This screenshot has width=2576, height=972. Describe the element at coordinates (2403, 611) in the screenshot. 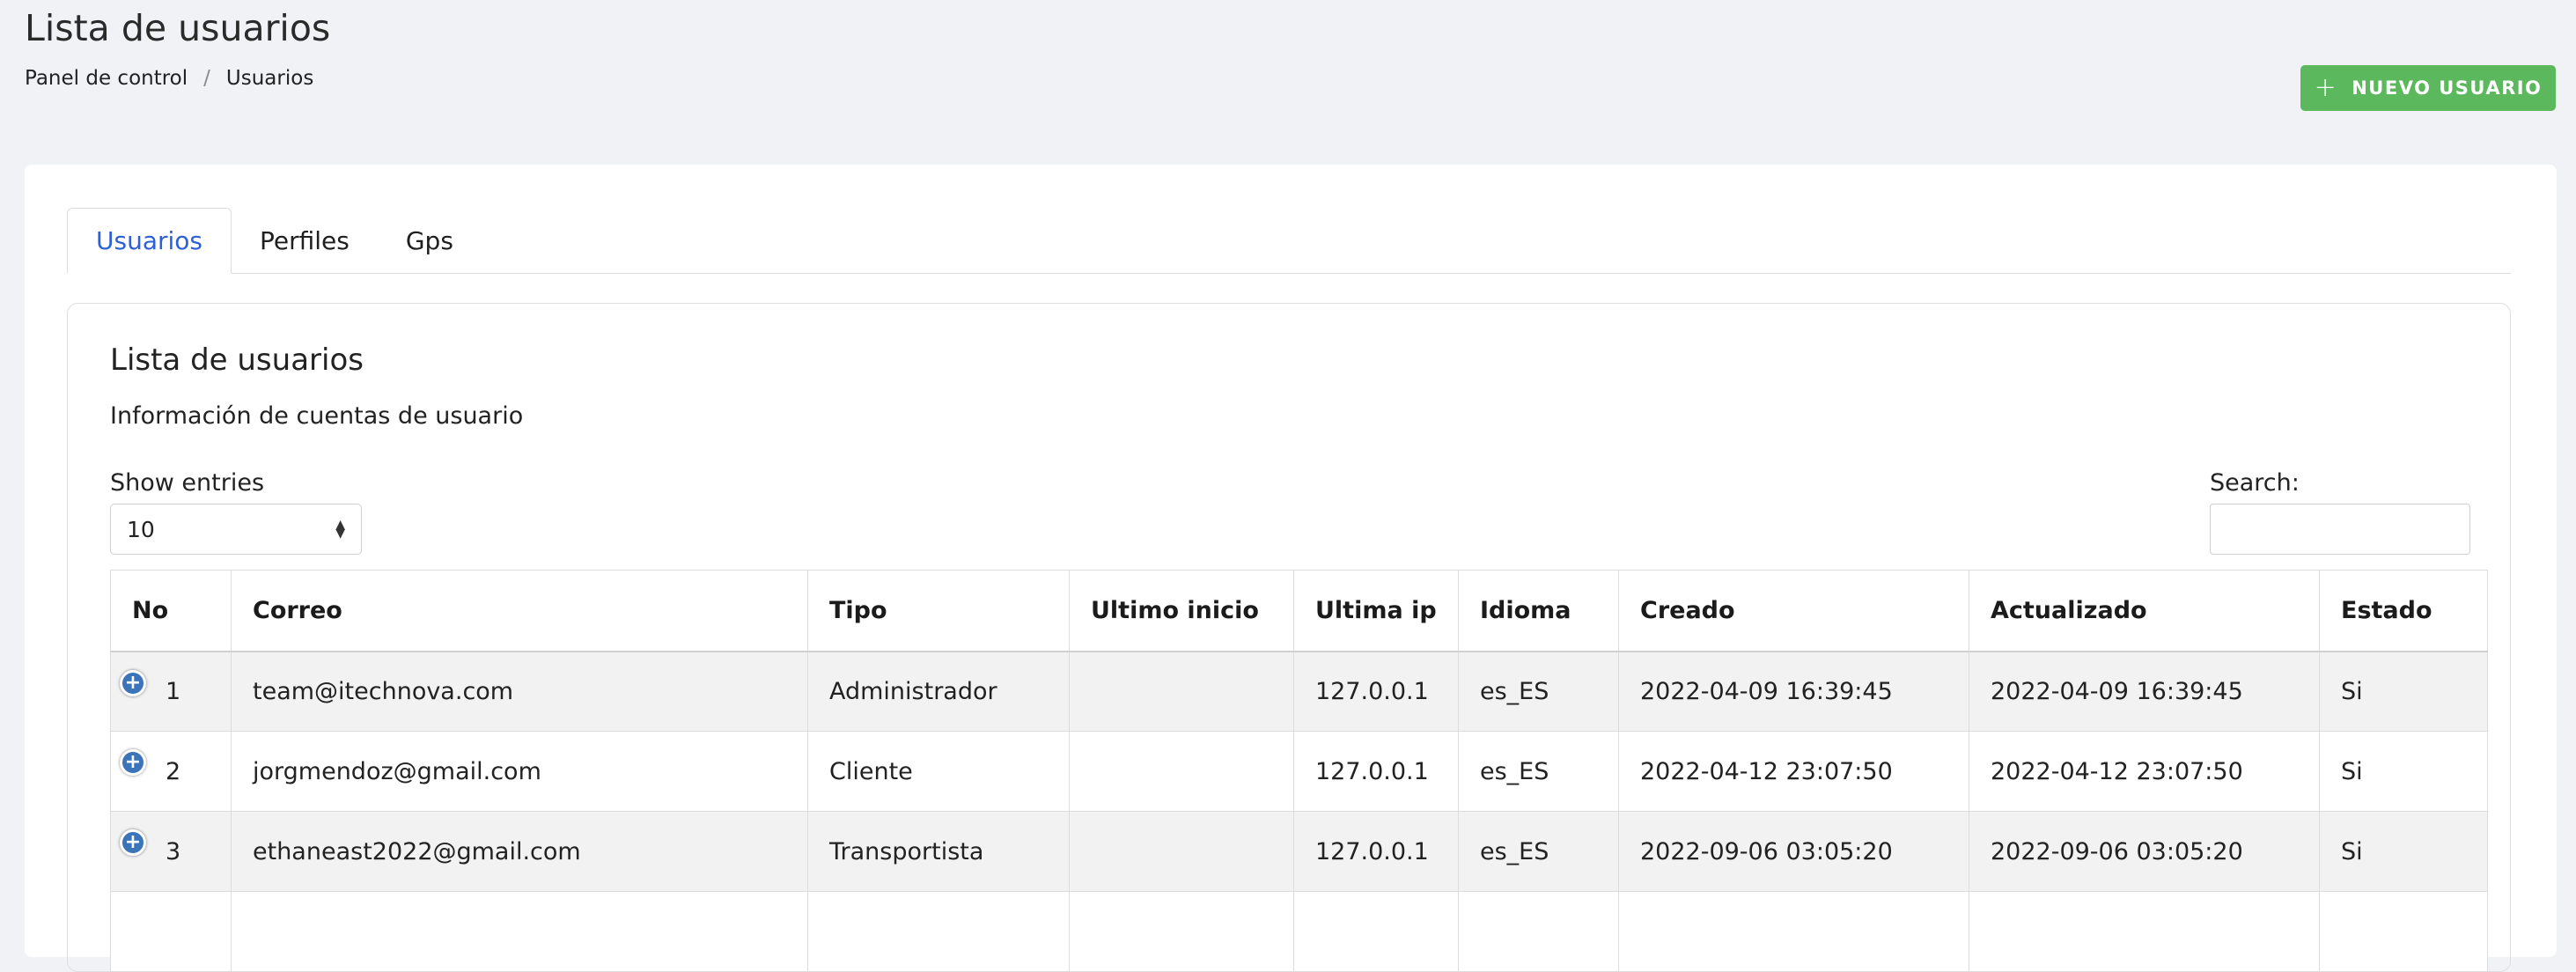

I see `column-header-estado: Estado` at that location.